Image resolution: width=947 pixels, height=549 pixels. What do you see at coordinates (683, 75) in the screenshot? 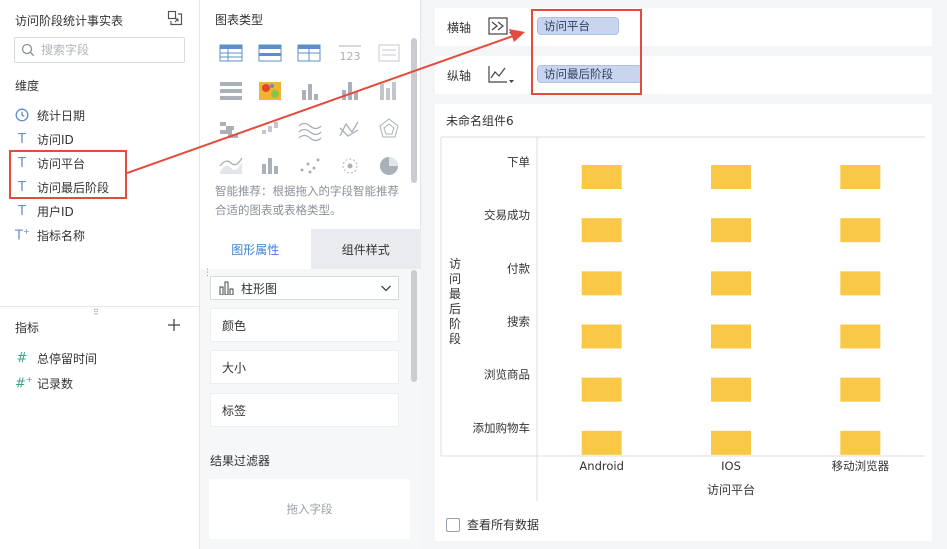
I see `y-axis-row: 纵轴 访问最后阶段` at bounding box center [683, 75].